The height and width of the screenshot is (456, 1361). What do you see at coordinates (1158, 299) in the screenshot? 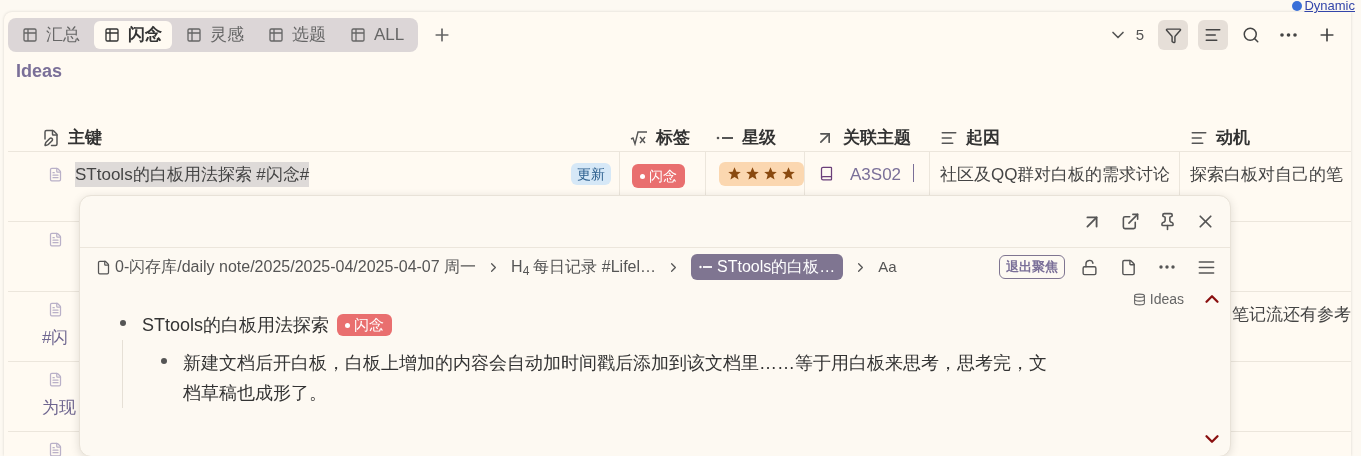
I see `database-label: Ideas` at bounding box center [1158, 299].